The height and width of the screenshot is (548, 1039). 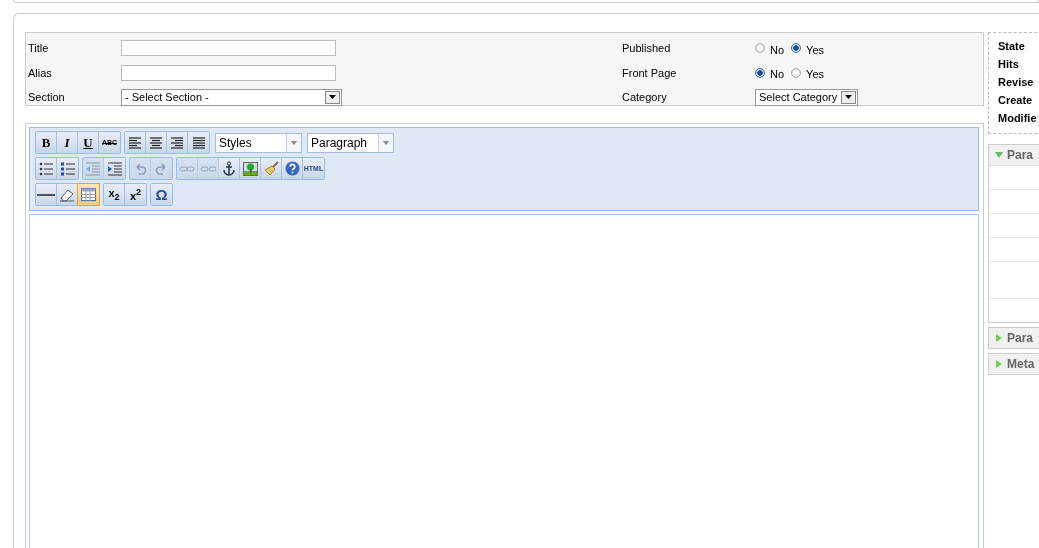 I want to click on brush-icon, so click(x=271, y=168).